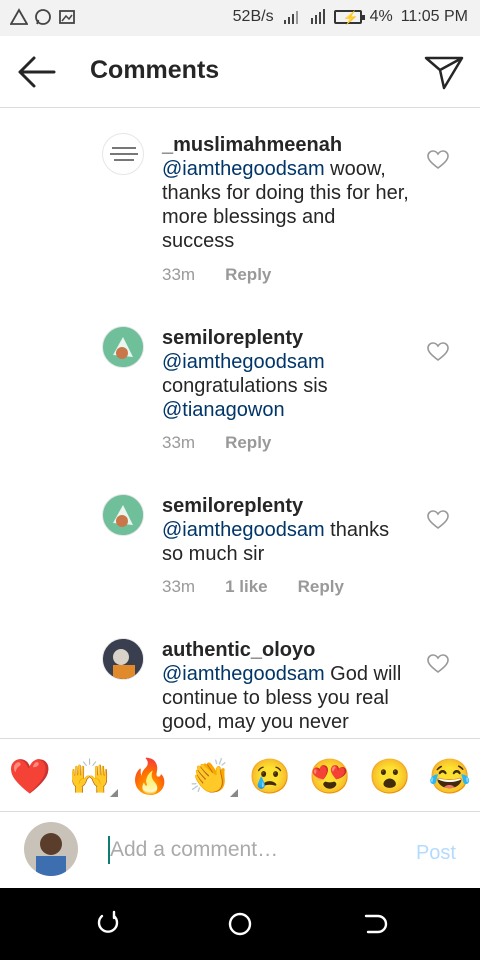 Image resolution: width=480 pixels, height=960 pixels. I want to click on back-icon, so click(374, 924).